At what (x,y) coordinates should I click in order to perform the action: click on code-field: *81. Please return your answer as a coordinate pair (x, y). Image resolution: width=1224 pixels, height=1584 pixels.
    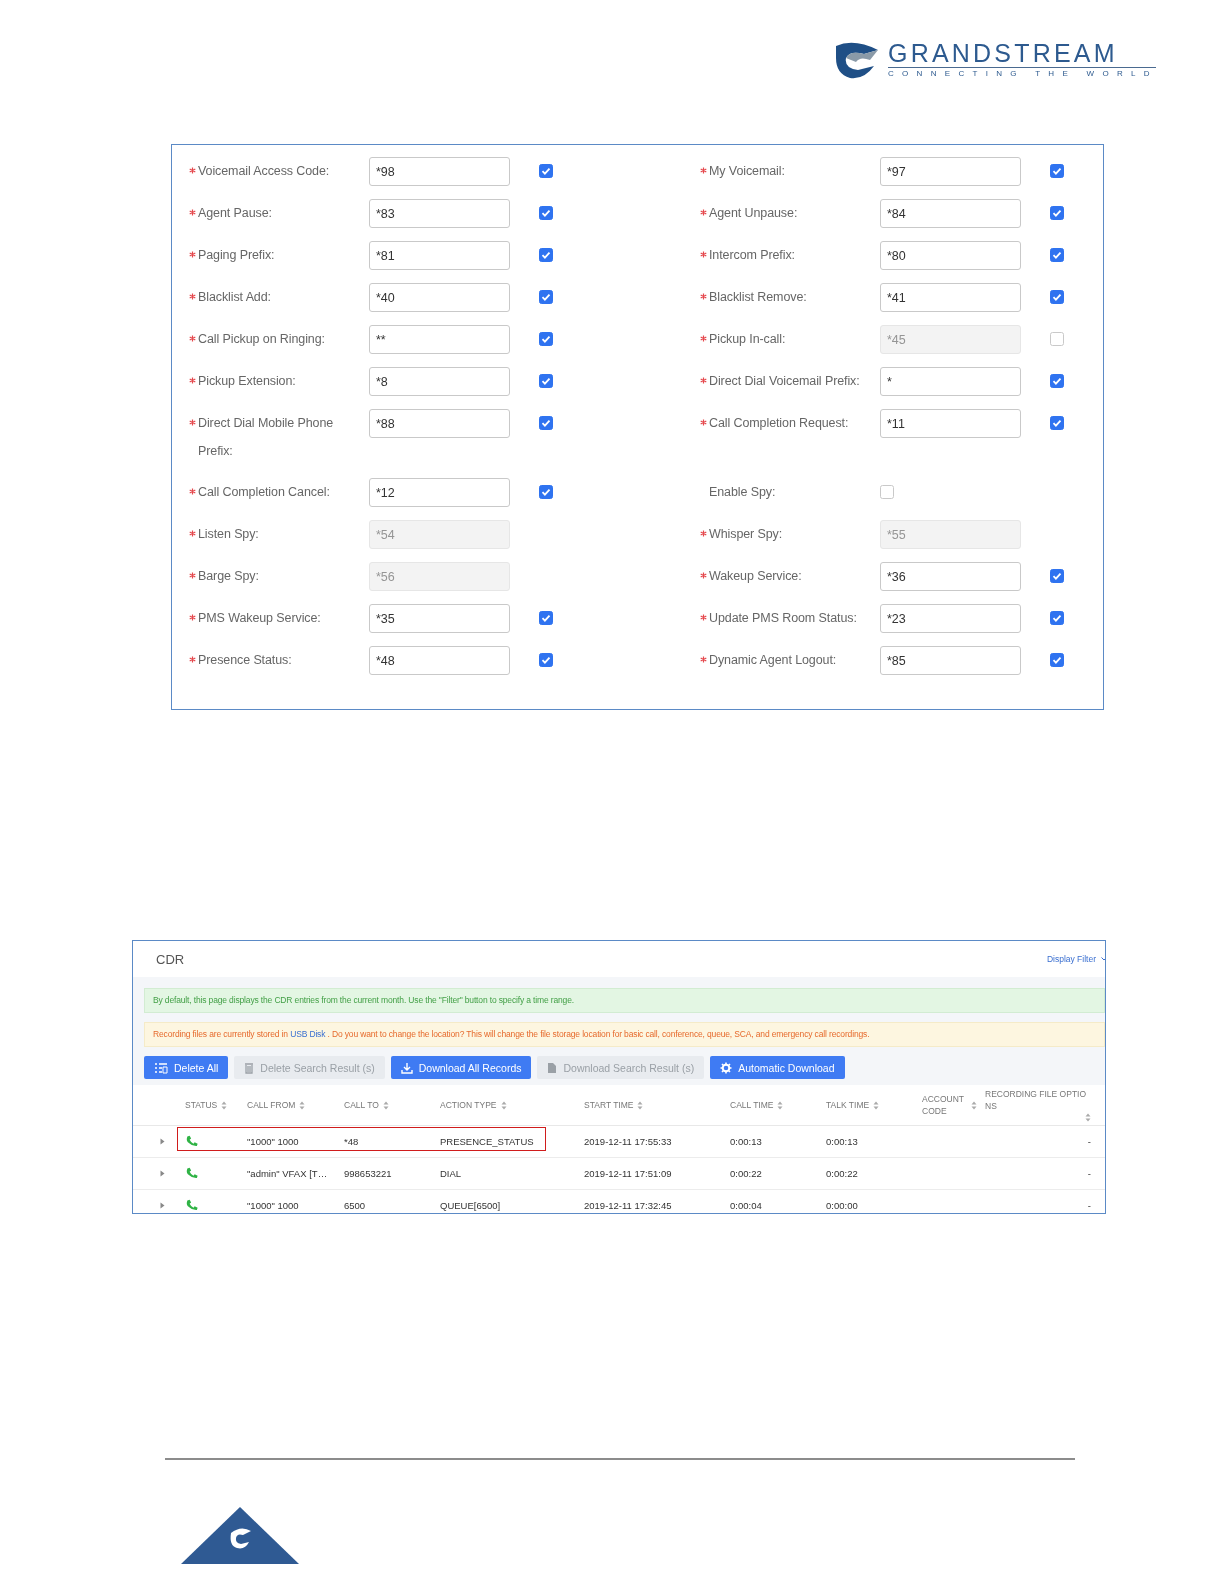
    Looking at the image, I should click on (439, 255).